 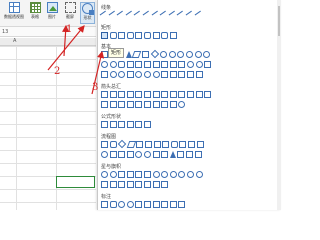 I want to click on smiley-face-shape, so click(x=113, y=74).